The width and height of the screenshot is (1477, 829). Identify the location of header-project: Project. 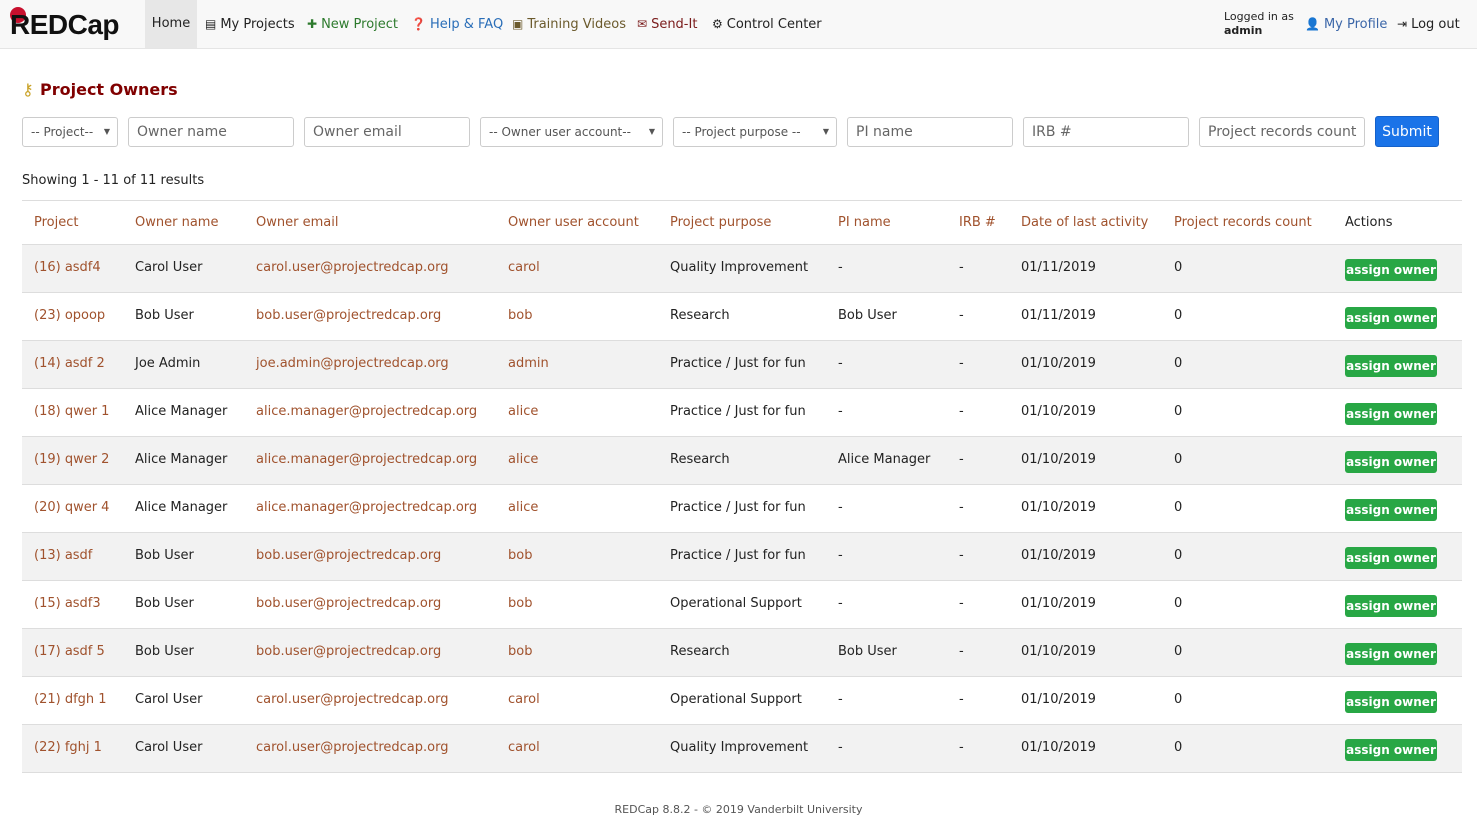
(56, 222).